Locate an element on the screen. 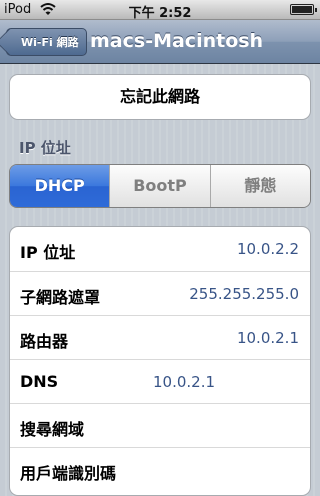  row-label: 路由器 is located at coordinates (44, 341).